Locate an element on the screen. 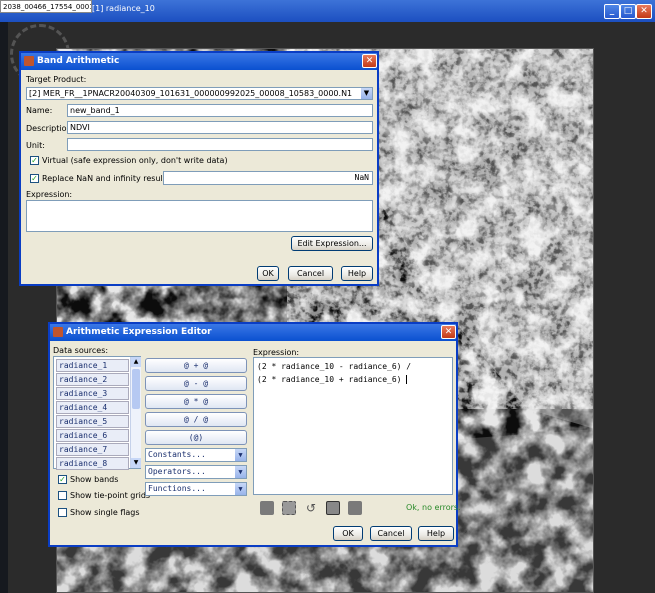 This screenshot has height=593, width=655. list-item: radiance_1 is located at coordinates (92, 365).